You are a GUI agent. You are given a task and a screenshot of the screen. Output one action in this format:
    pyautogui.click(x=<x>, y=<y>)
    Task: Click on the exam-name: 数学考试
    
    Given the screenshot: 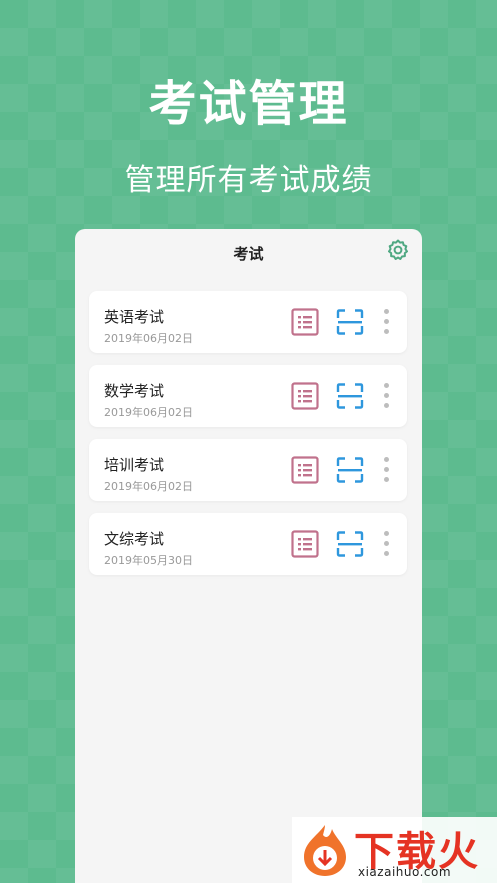 What is the action you would take?
    pyautogui.click(x=134, y=391)
    